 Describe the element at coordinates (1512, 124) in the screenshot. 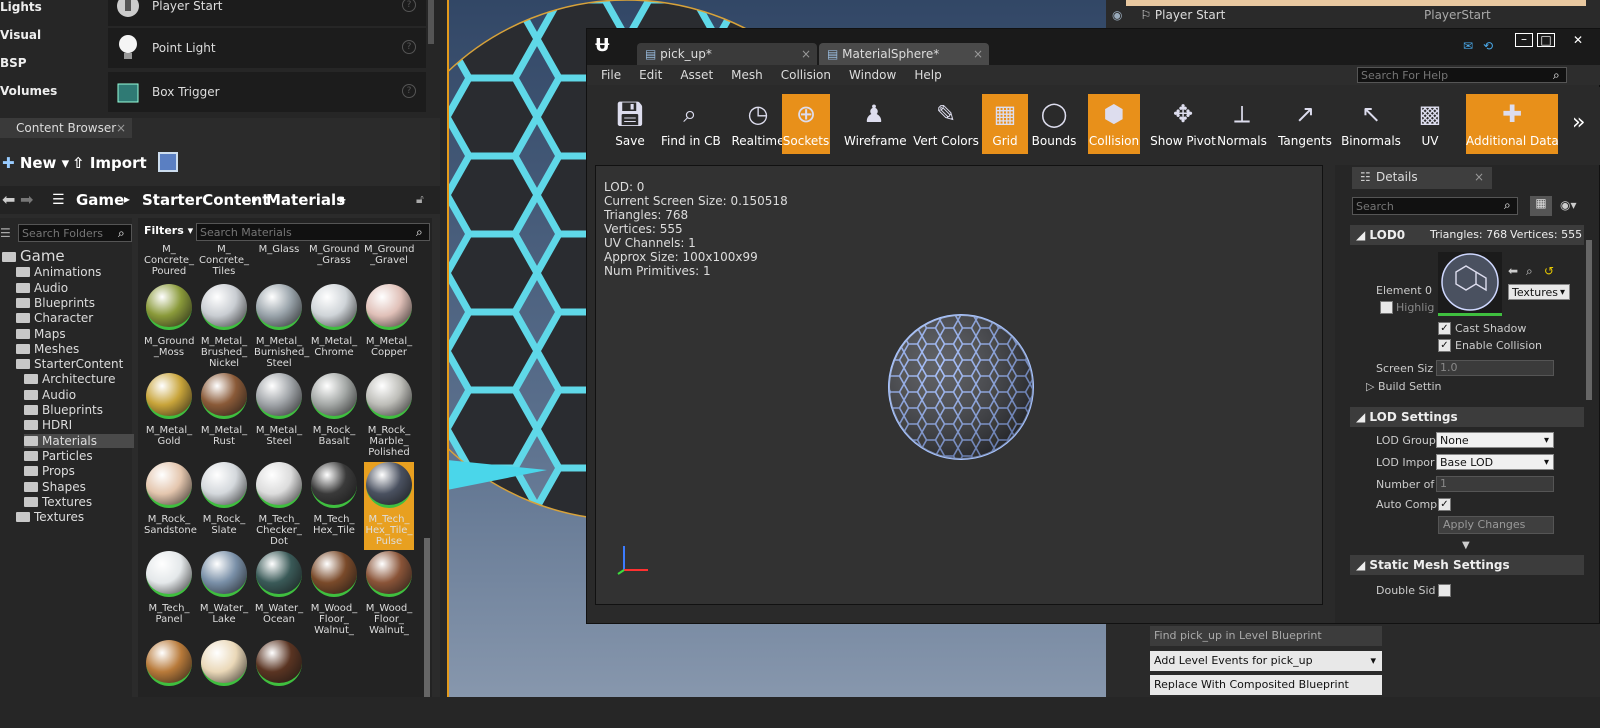

I see `additional-data-button: ✚ Additional Data` at that location.